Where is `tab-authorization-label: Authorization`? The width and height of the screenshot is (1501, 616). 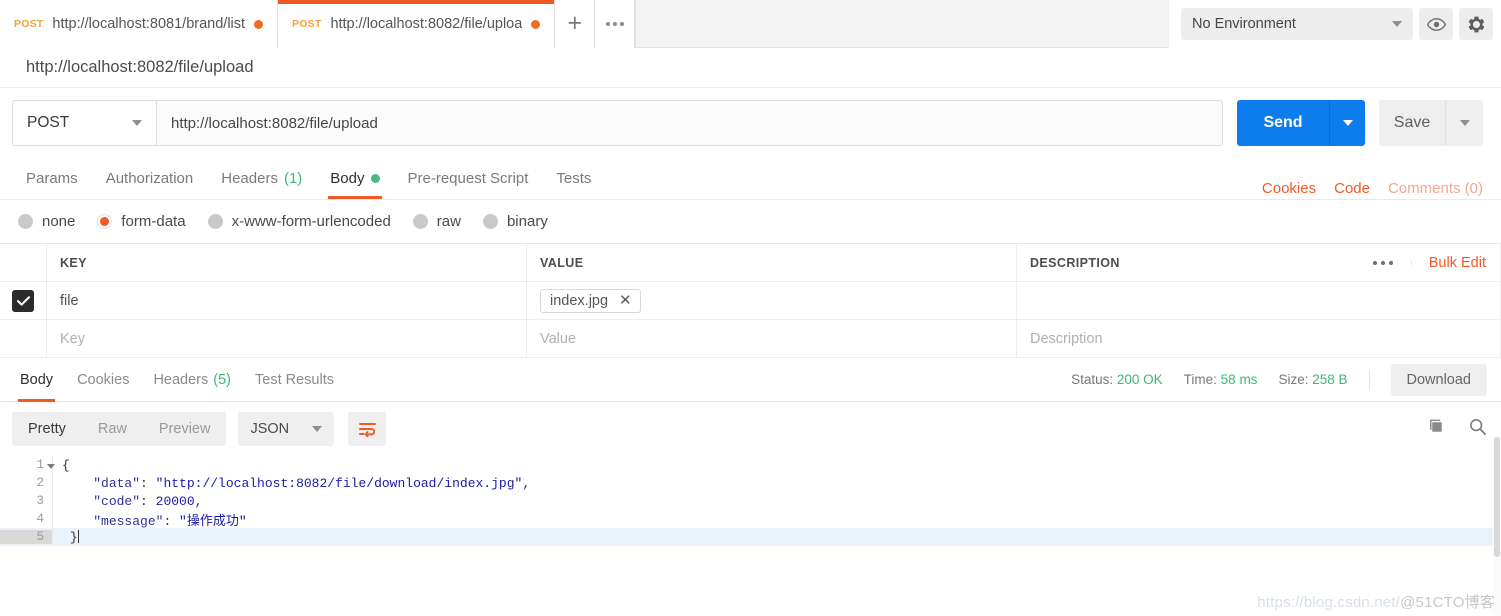
tab-authorization-label: Authorization is located at coordinates (149, 178).